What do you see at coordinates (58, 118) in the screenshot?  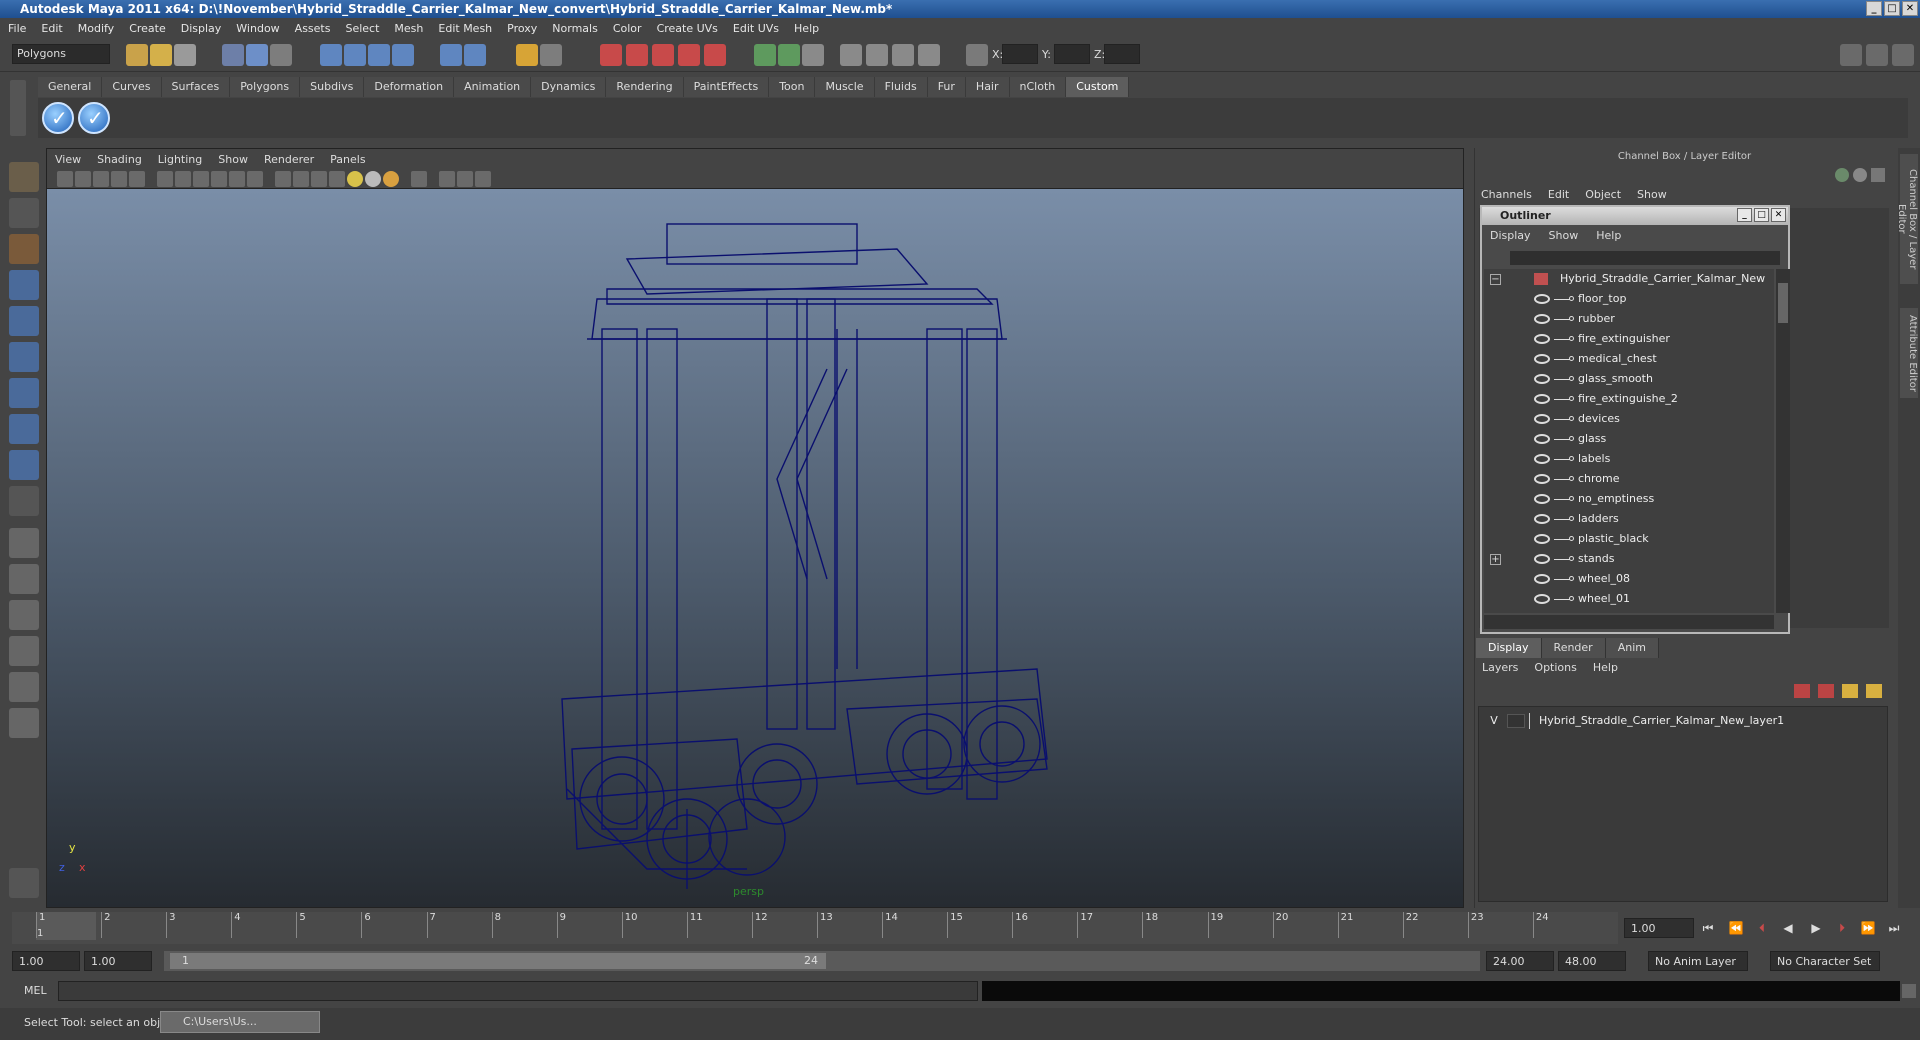 I see `custom-shelf-check-icon` at bounding box center [58, 118].